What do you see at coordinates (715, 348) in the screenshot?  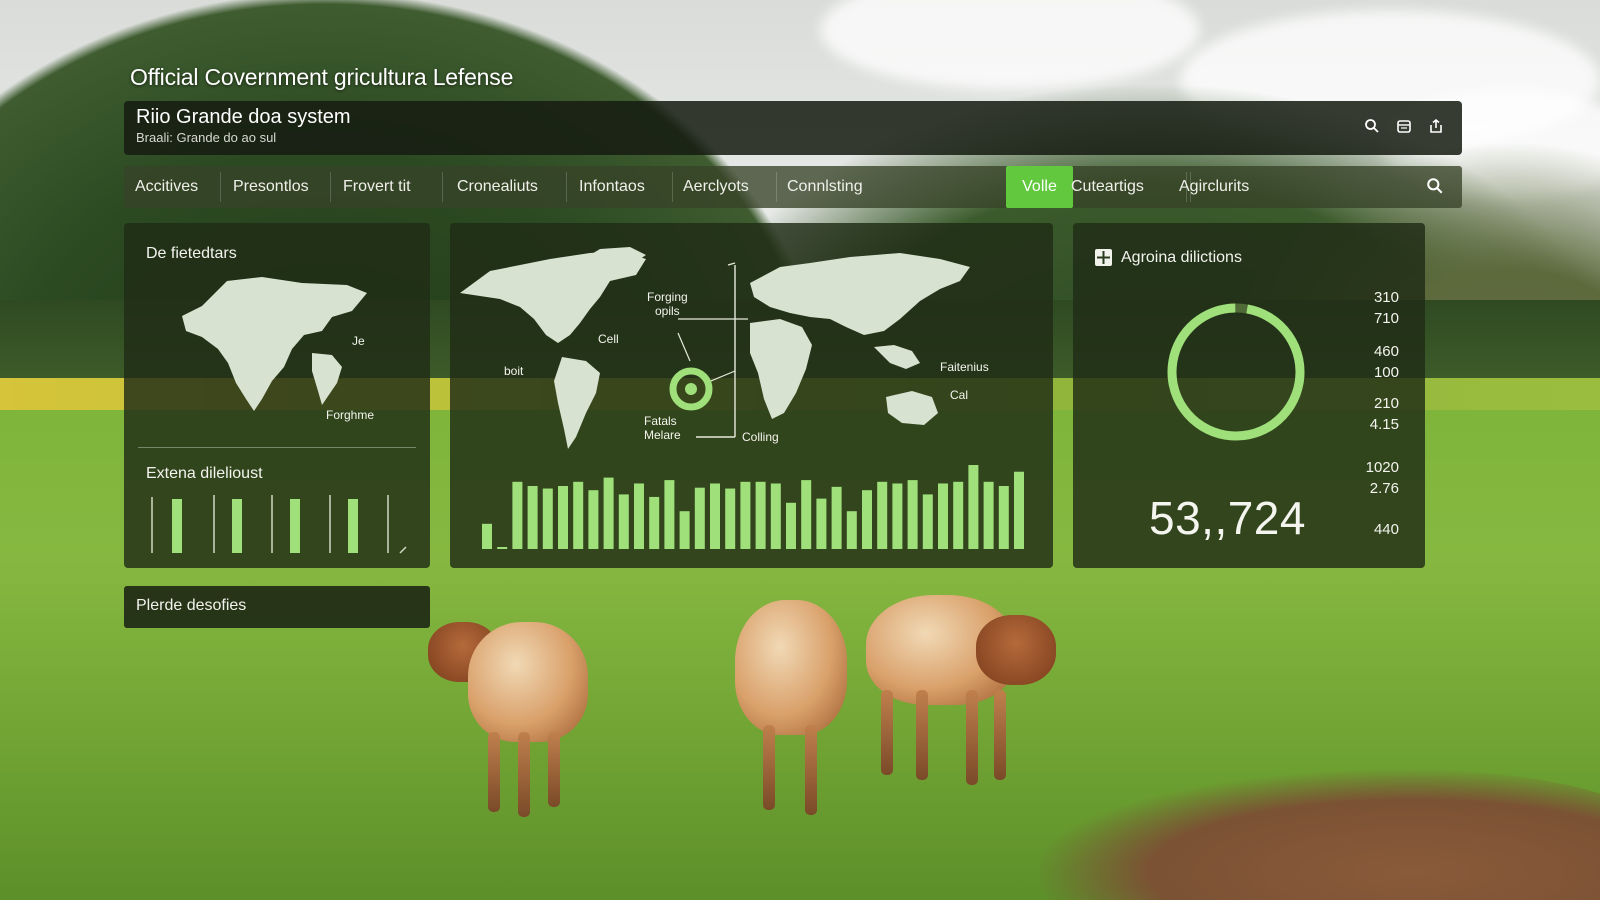 I see `world-map` at bounding box center [715, 348].